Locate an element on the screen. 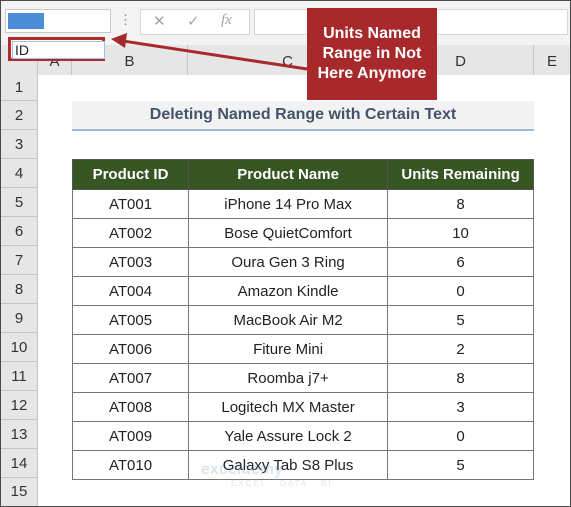  row-header: 15 is located at coordinates (19, 492).